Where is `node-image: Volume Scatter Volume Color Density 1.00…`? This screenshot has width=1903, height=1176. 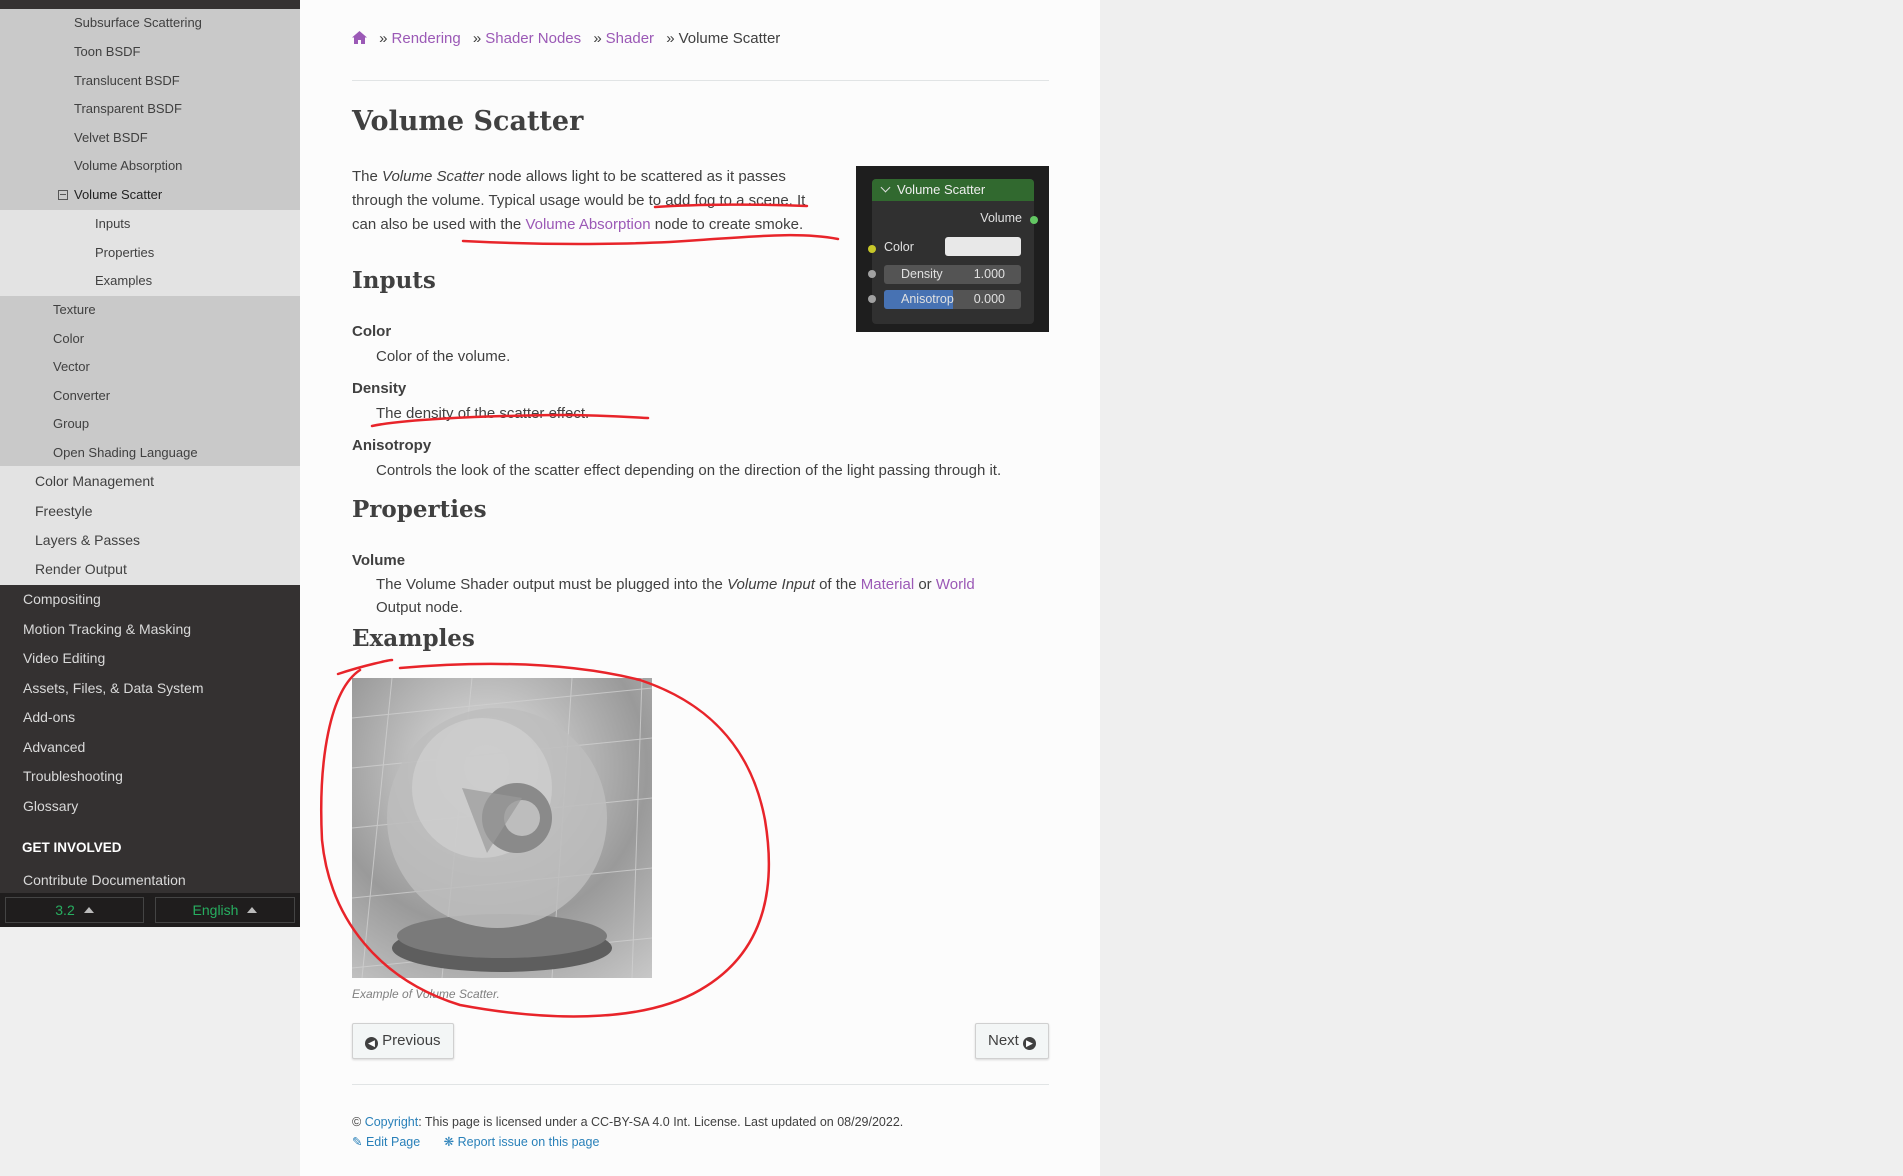 node-image: Volume Scatter Volume Color Density 1.00… is located at coordinates (952, 249).